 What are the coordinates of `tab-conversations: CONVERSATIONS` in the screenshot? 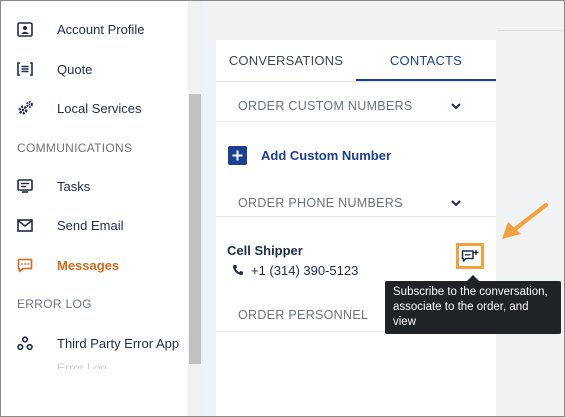 It's located at (286, 60).